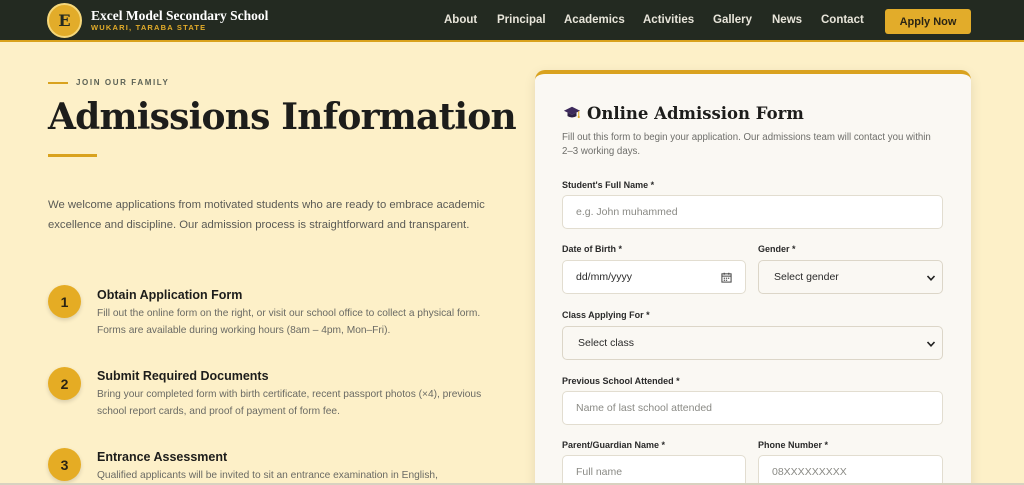 Image resolution: width=1024 pixels, height=485 pixels. I want to click on nav-activities: Activities, so click(668, 20).